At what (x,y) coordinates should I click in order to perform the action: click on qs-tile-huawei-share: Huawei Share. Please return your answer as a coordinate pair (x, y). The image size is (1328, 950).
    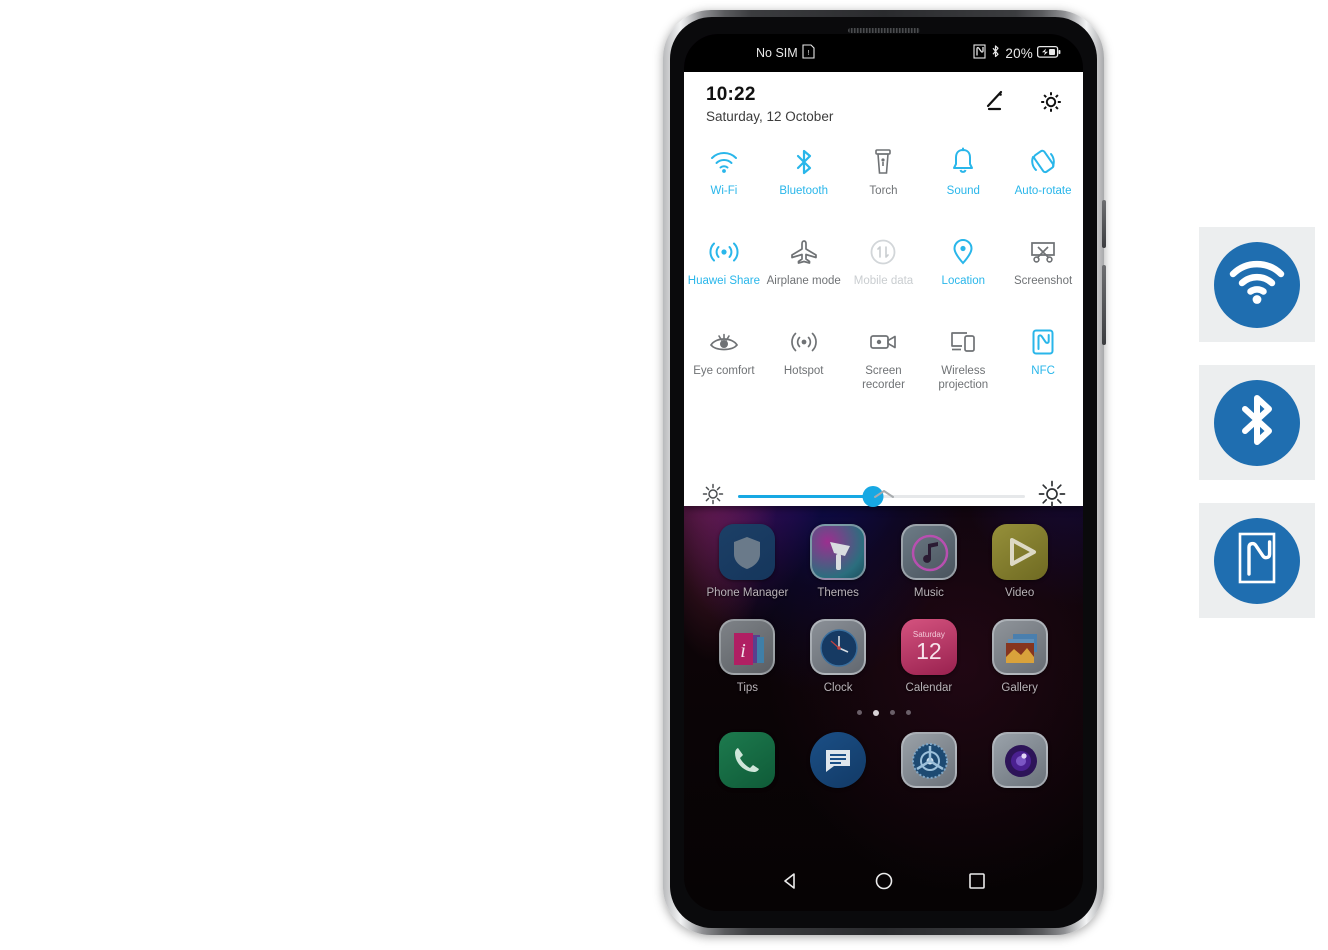
    Looking at the image, I should click on (724, 269).